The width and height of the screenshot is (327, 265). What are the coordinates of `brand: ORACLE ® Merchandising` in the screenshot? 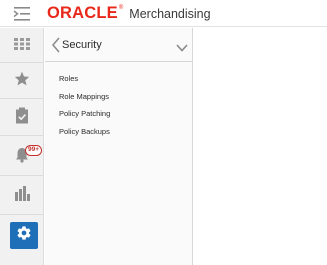 It's located at (129, 13).